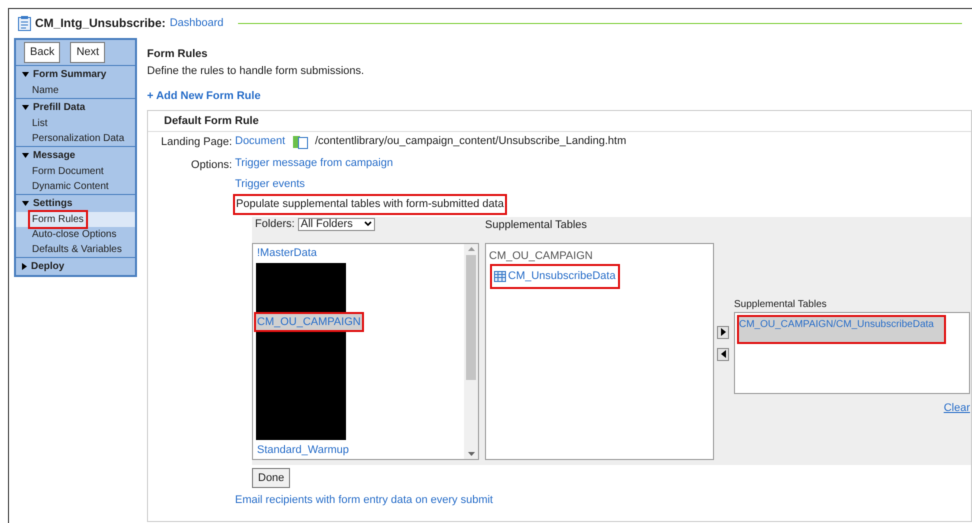 Image resolution: width=972 pixels, height=523 pixels. I want to click on options-label: Options:, so click(211, 165).